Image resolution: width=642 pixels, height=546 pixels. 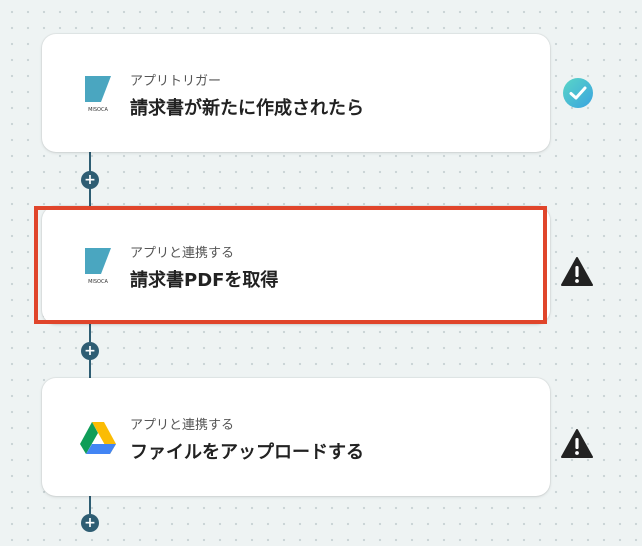 I want to click on check-circle-icon, so click(x=578, y=93).